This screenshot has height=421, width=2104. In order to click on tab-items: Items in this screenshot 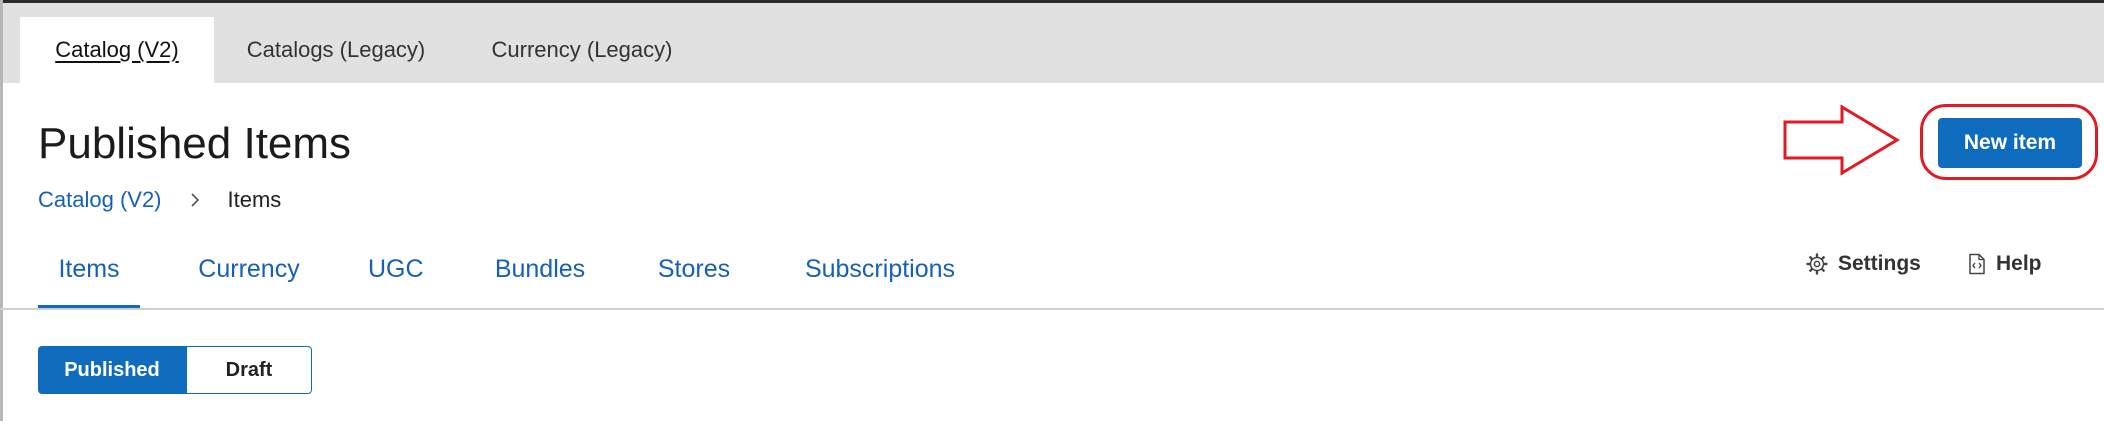, I will do `click(89, 277)`.